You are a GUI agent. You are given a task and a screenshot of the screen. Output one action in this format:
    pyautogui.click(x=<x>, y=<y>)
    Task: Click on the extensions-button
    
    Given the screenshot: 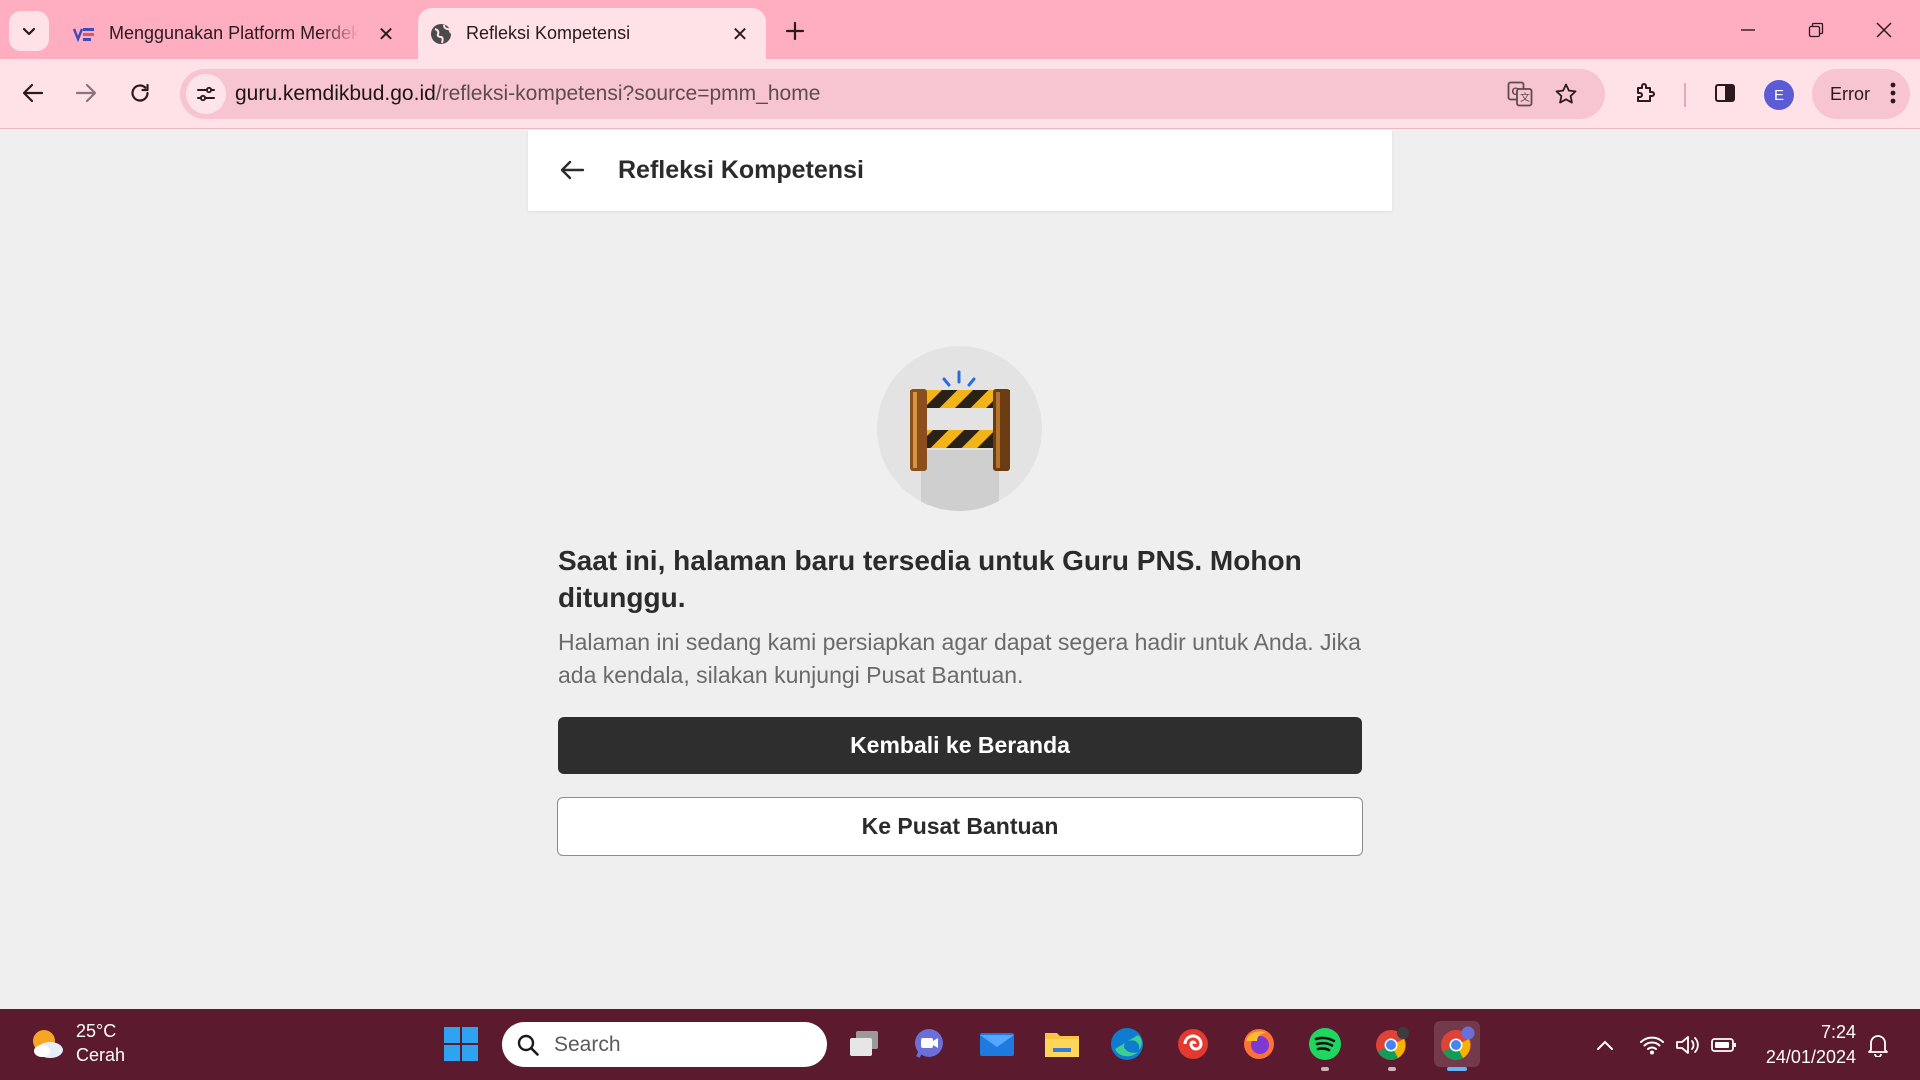 What is the action you would take?
    pyautogui.click(x=1646, y=93)
    